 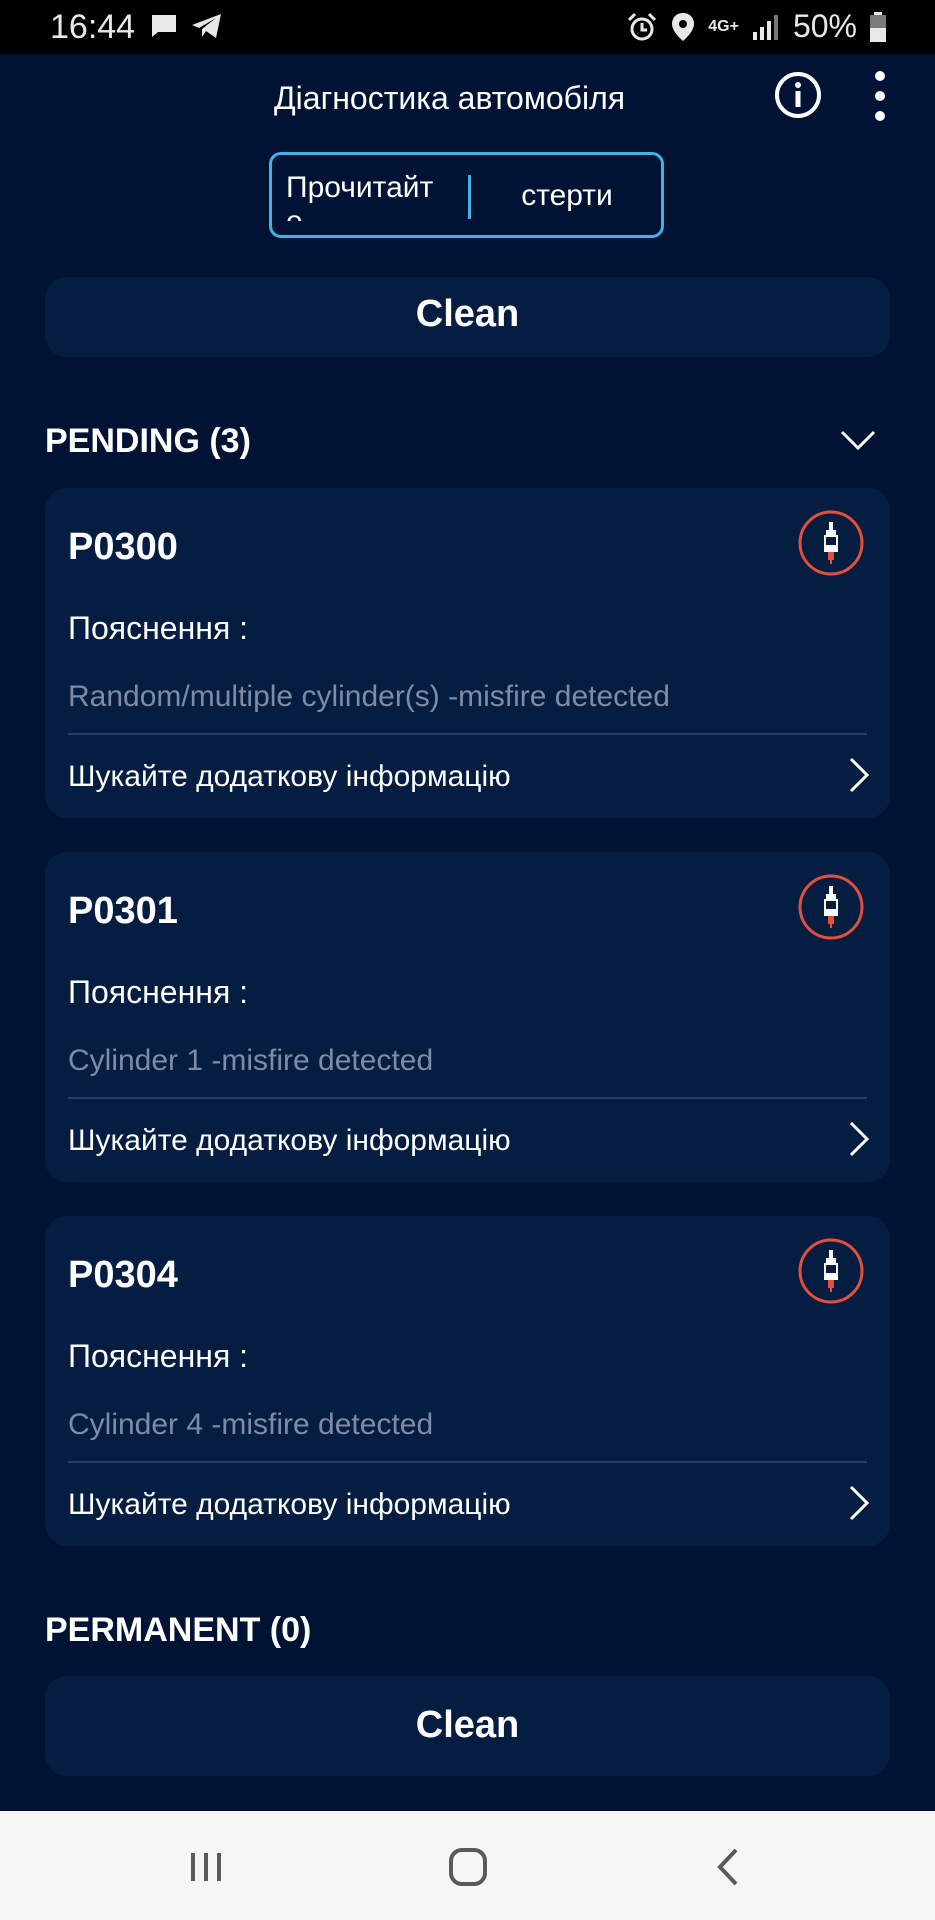 I want to click on clean-button-top: Clean, so click(x=467, y=317).